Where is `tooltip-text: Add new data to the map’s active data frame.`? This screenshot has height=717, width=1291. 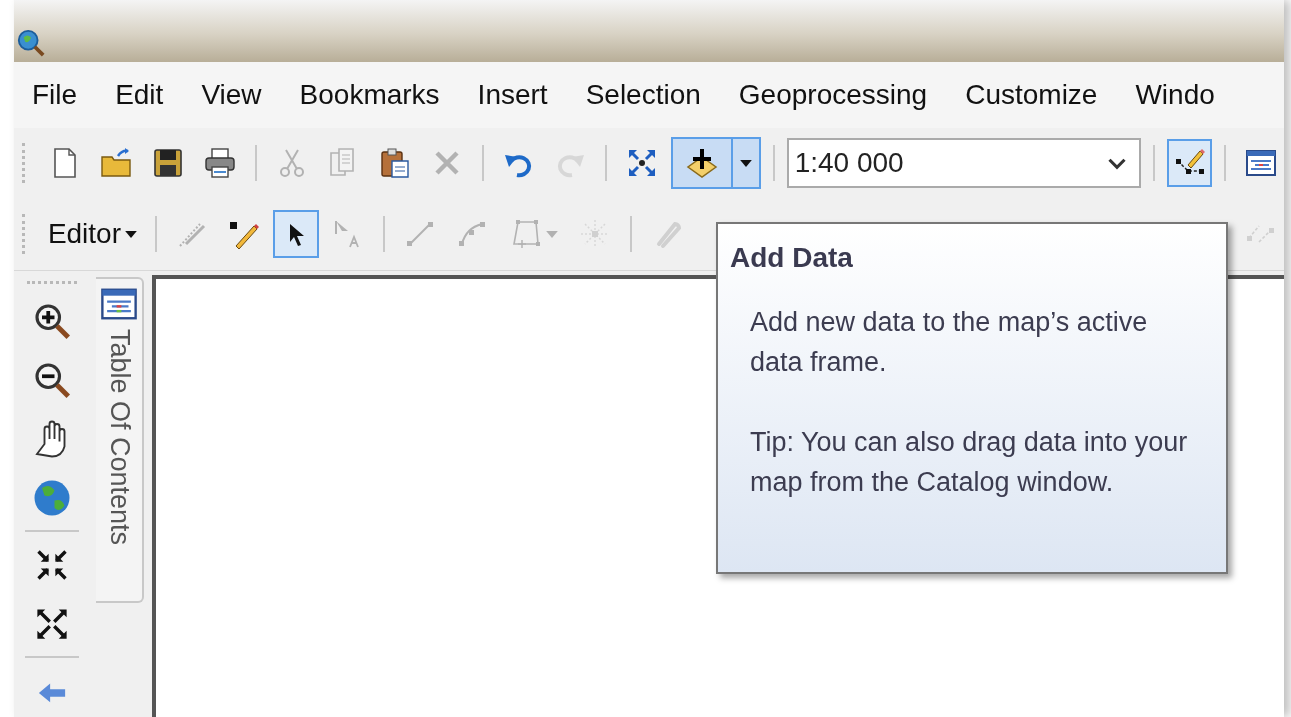 tooltip-text: Add new data to the map’s active data frame. is located at coordinates (949, 342).